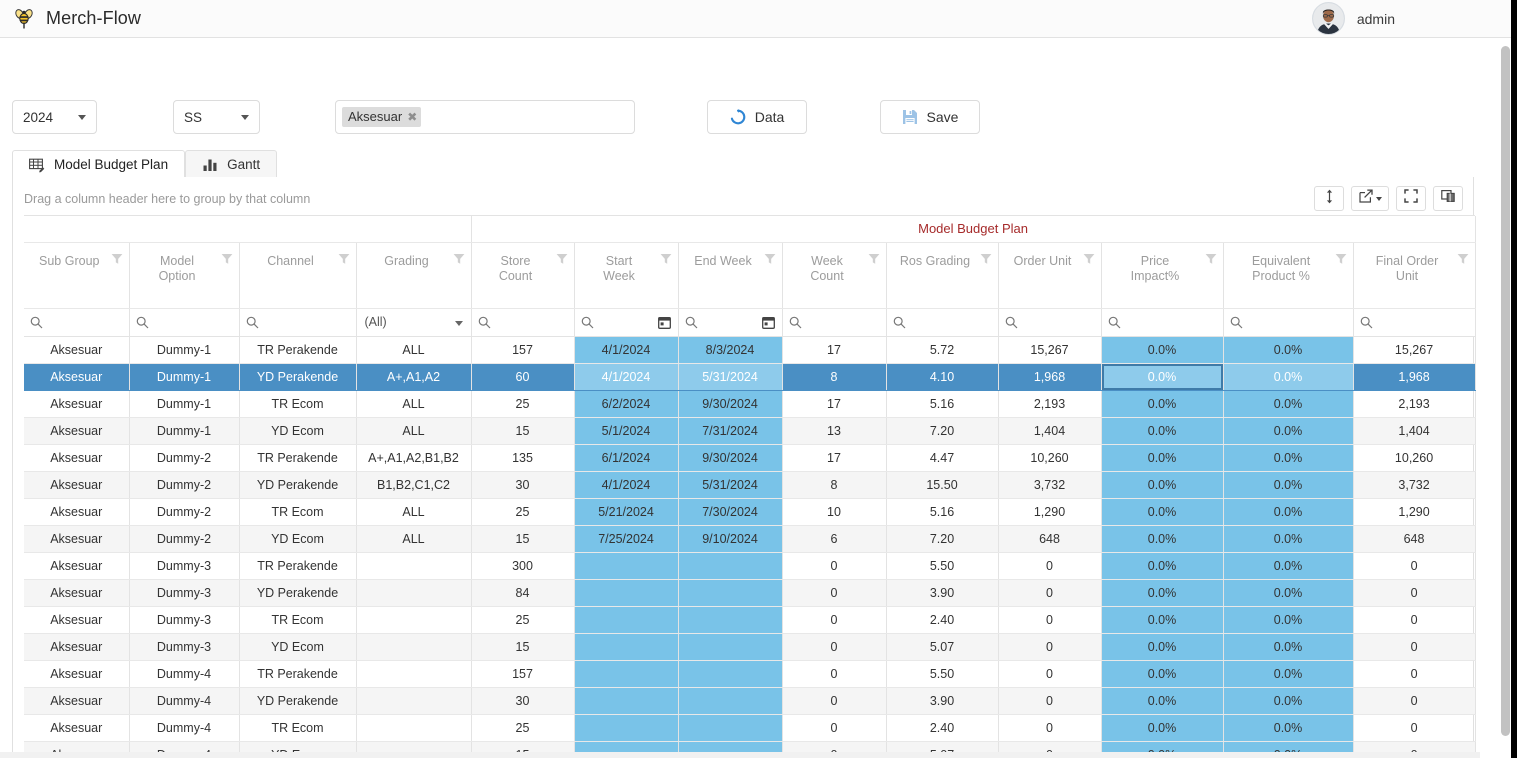 The image size is (1517, 758). Describe the element at coordinates (942, 377) in the screenshot. I see `cell-ros_grading: 4.10` at that location.